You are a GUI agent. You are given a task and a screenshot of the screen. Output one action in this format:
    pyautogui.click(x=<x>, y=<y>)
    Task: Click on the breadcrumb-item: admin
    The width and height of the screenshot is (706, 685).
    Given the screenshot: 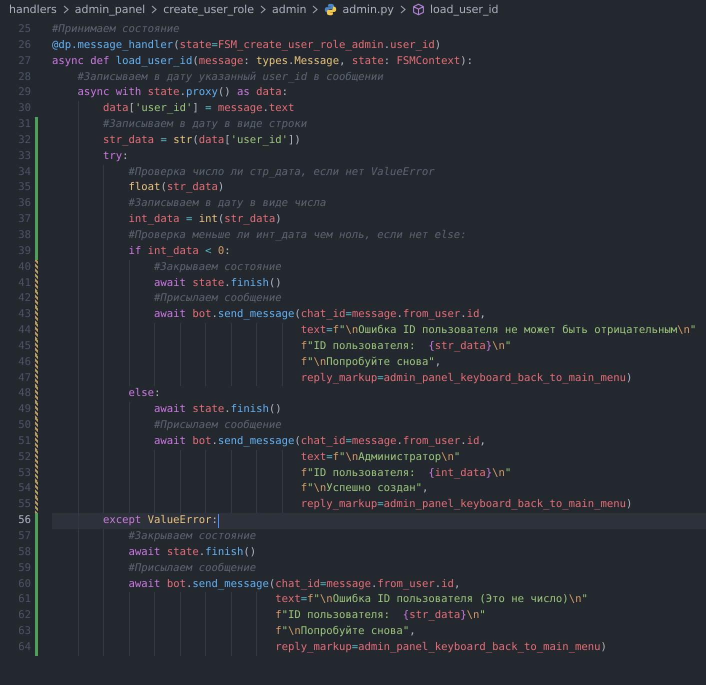 What is the action you would take?
    pyautogui.click(x=289, y=9)
    